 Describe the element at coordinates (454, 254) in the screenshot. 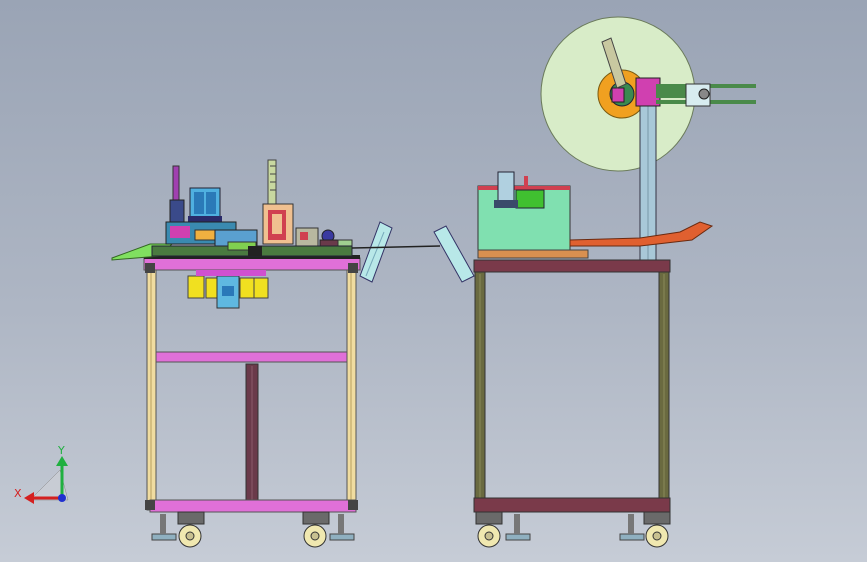

I see `right-inlet-plate` at that location.